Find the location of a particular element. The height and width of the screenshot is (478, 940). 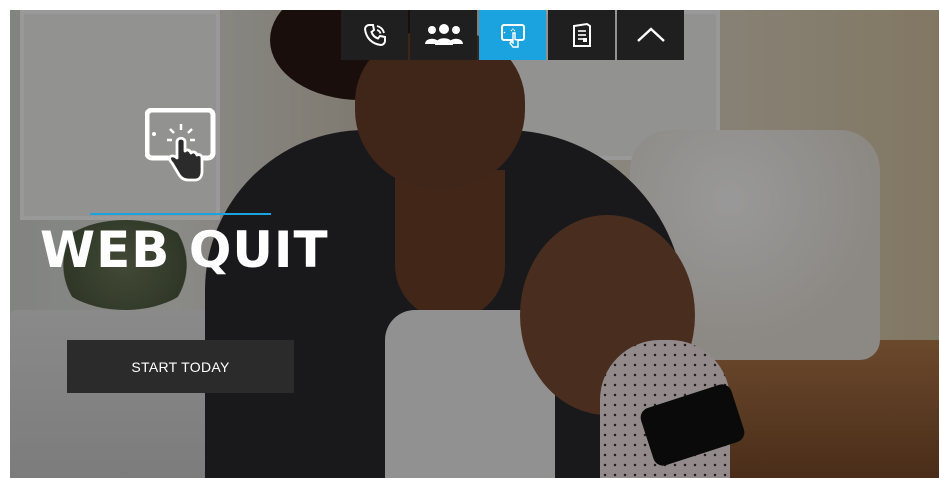

nav-guide-button is located at coordinates (581, 35).